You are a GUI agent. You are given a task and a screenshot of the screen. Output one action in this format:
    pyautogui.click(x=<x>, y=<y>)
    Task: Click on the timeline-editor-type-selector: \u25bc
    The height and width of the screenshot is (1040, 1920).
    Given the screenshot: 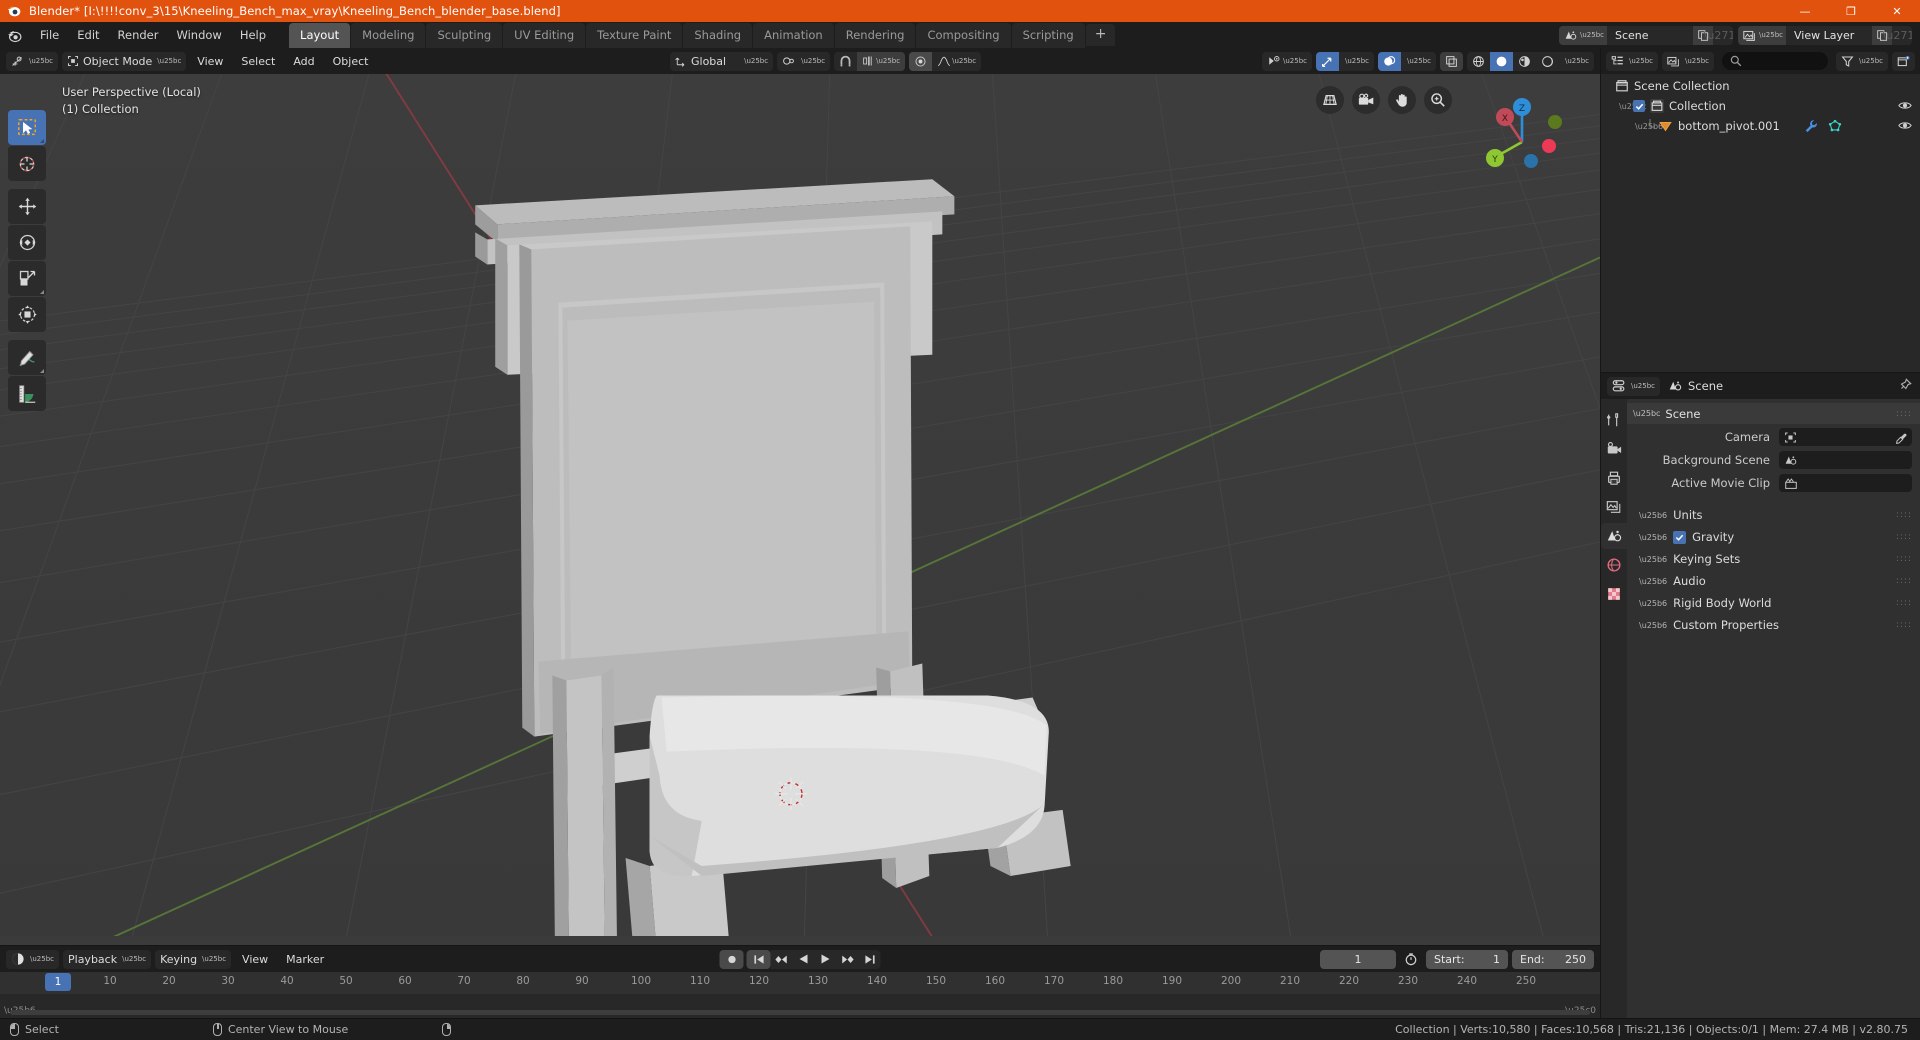 What is the action you would take?
    pyautogui.click(x=32, y=959)
    